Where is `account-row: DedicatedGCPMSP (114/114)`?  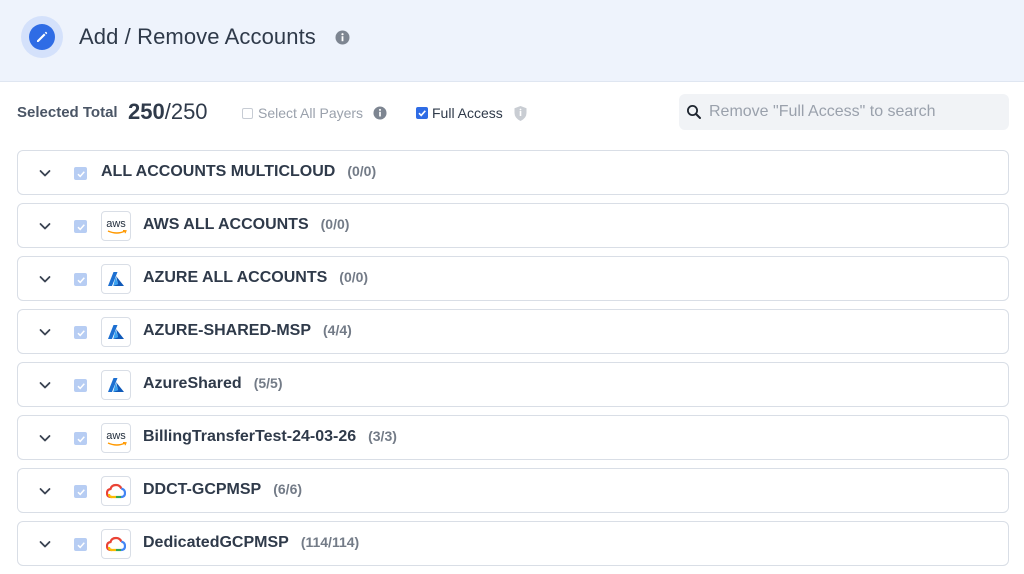 account-row: DedicatedGCPMSP (114/114) is located at coordinates (513, 543).